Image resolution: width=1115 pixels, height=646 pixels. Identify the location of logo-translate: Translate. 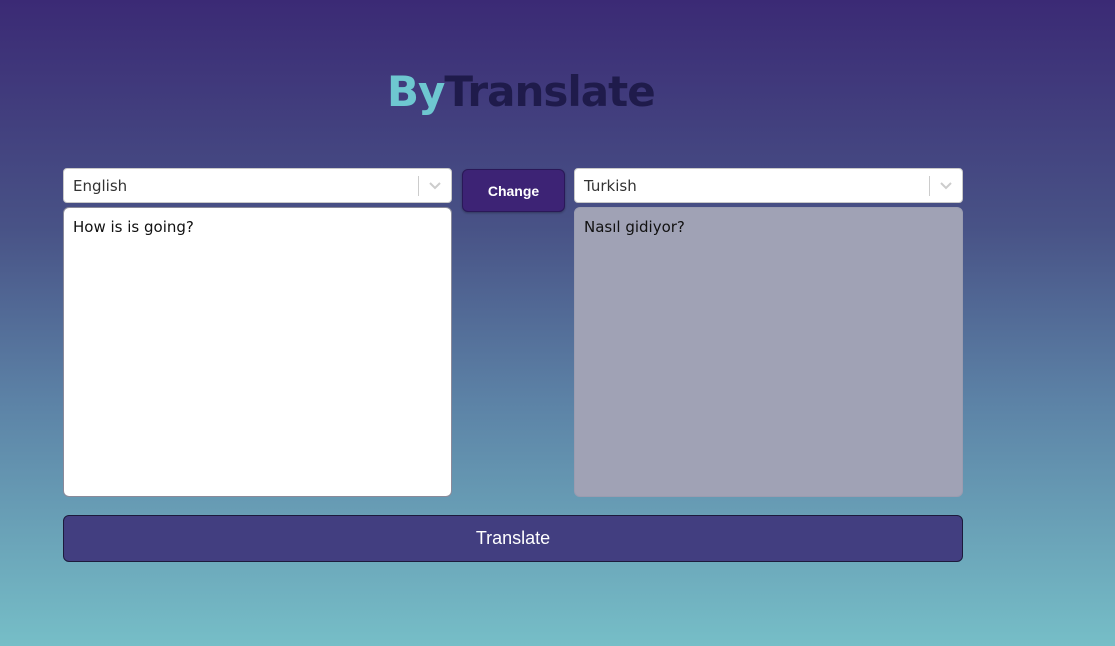
(549, 91).